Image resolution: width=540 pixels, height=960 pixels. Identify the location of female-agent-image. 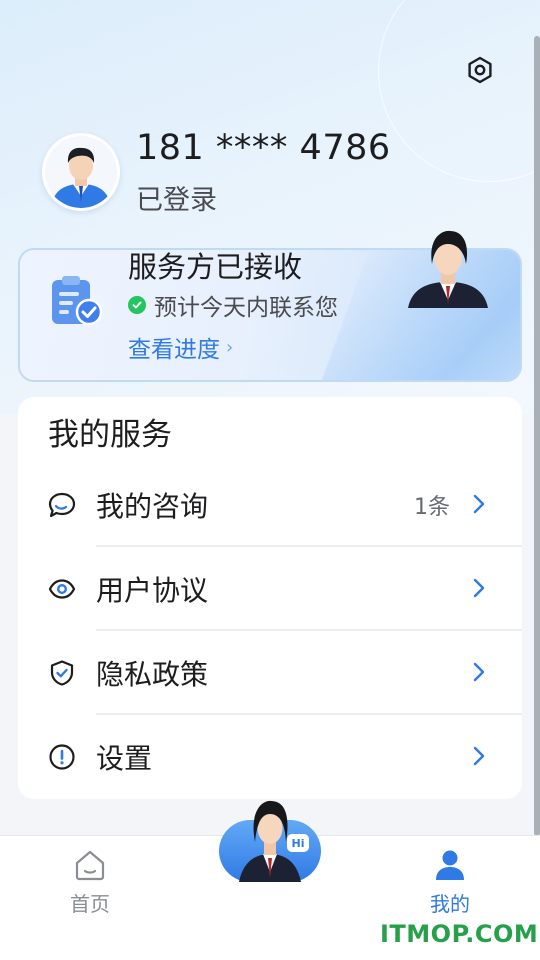
(448, 266).